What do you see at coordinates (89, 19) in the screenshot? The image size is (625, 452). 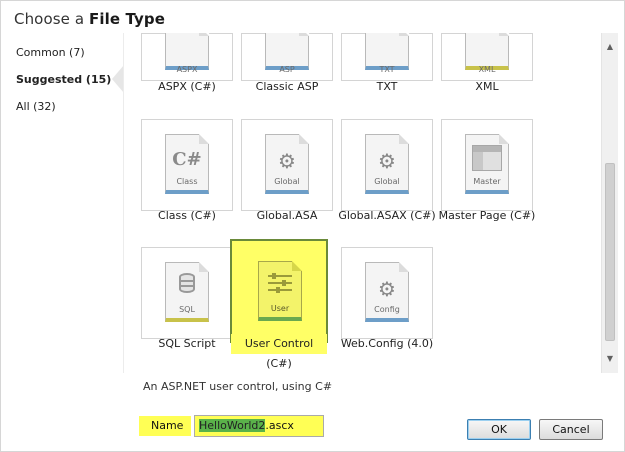 I see `dialog-title: Choose a File Type` at bounding box center [89, 19].